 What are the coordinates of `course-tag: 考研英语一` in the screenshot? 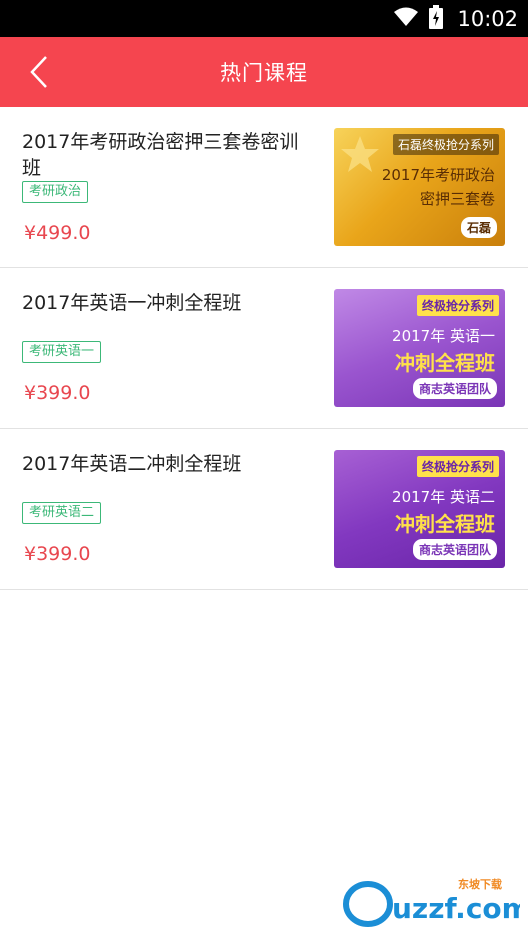 It's located at (62, 352).